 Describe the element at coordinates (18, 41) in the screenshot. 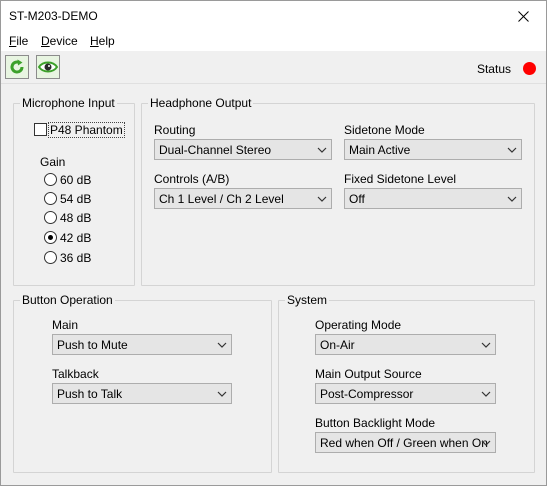

I see `menu-file: File` at that location.